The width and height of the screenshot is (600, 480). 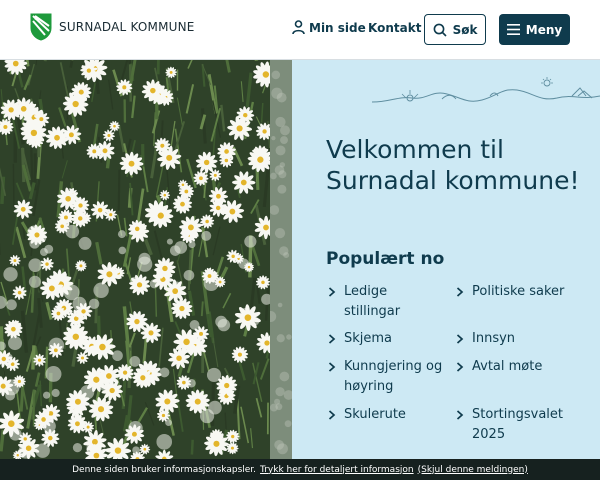 I want to click on link-ledige-stillingar: Ledige stillingar, so click(x=383, y=302).